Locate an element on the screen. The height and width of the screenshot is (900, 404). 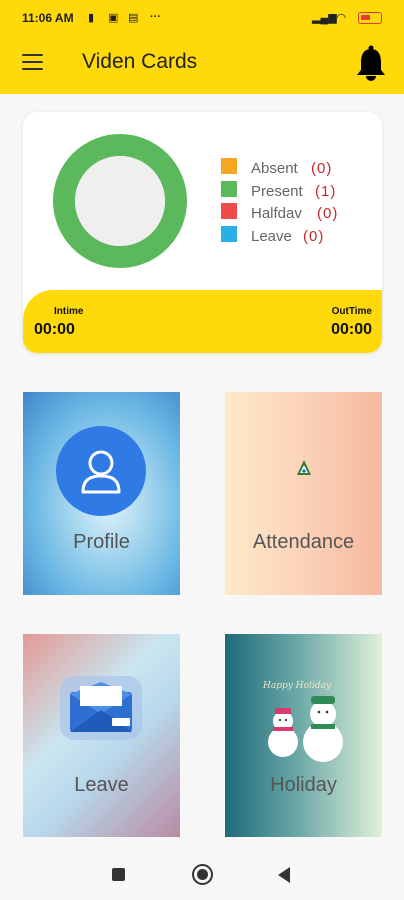
home-circle-icon is located at coordinates (202, 874).